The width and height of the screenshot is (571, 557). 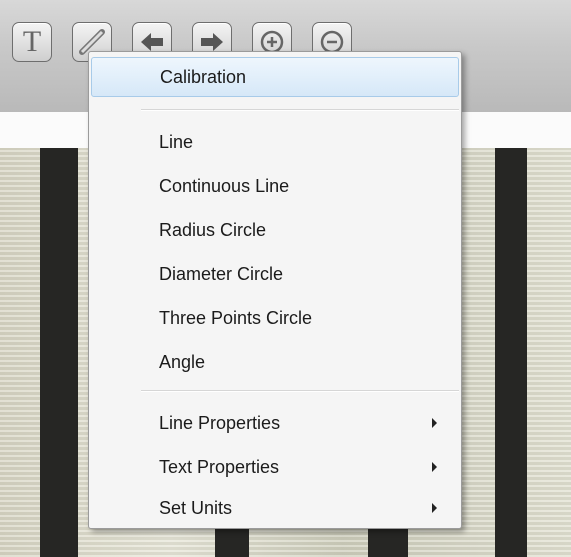 I want to click on menu-item-label: Set Units, so click(x=196, y=507).